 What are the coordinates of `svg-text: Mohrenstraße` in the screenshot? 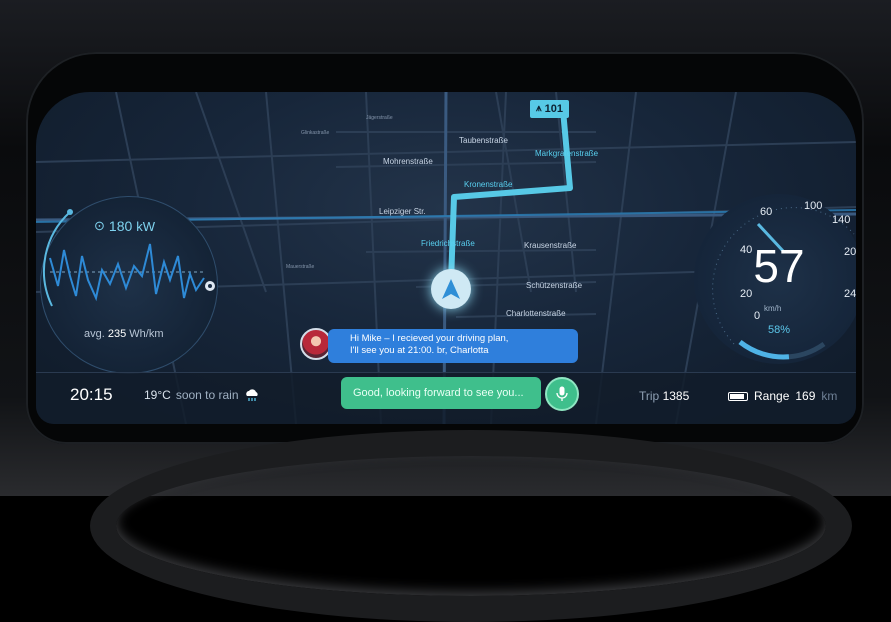 It's located at (408, 161).